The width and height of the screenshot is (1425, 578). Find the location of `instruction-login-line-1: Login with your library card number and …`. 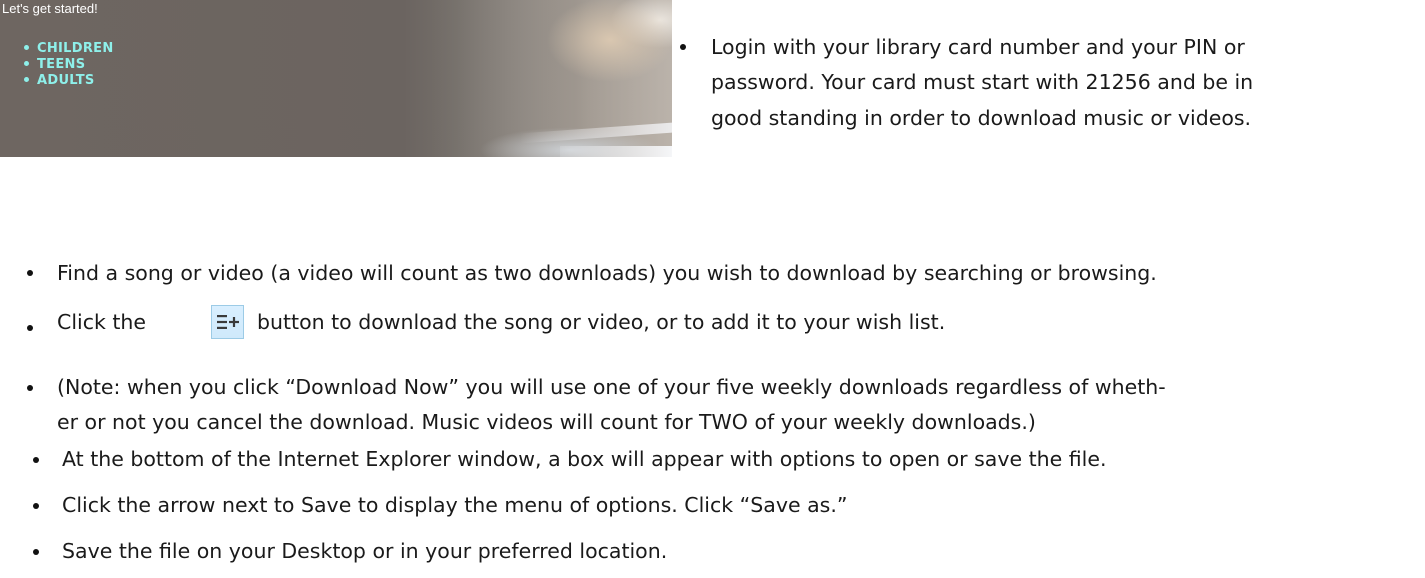

instruction-login-line-1: Login with your library card number and … is located at coordinates (978, 47).